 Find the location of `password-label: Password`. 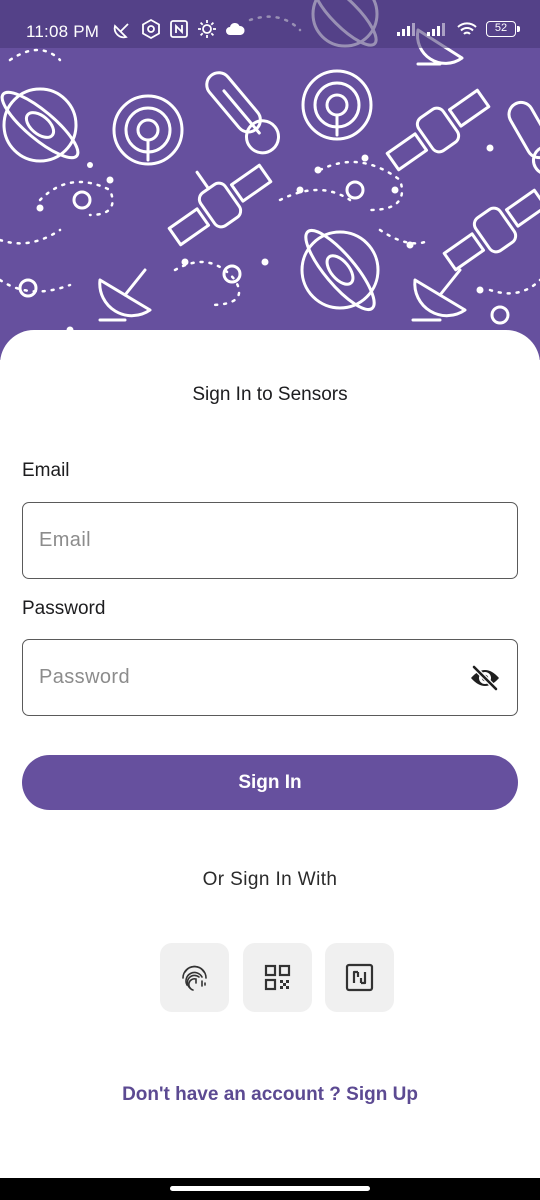

password-label: Password is located at coordinates (64, 608).